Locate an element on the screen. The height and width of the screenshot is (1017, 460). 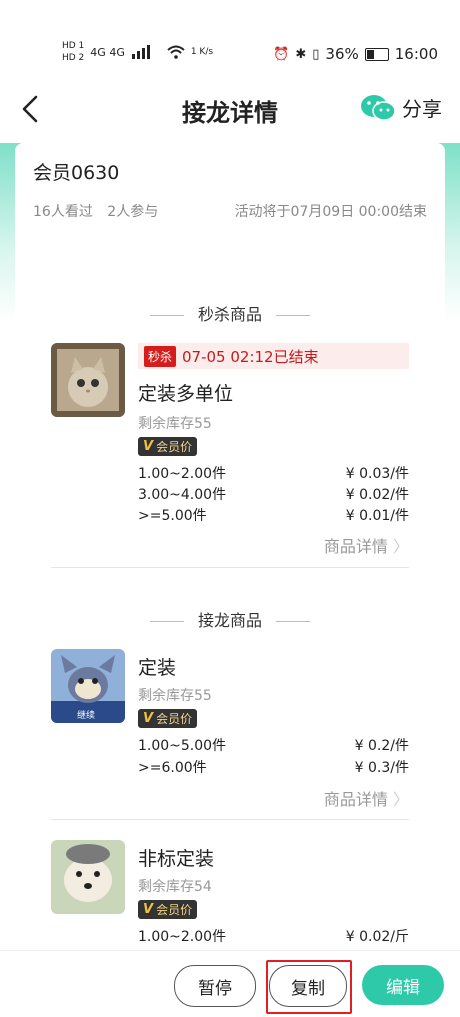
relay-section-title: 接龙商品 is located at coordinates (230, 619).